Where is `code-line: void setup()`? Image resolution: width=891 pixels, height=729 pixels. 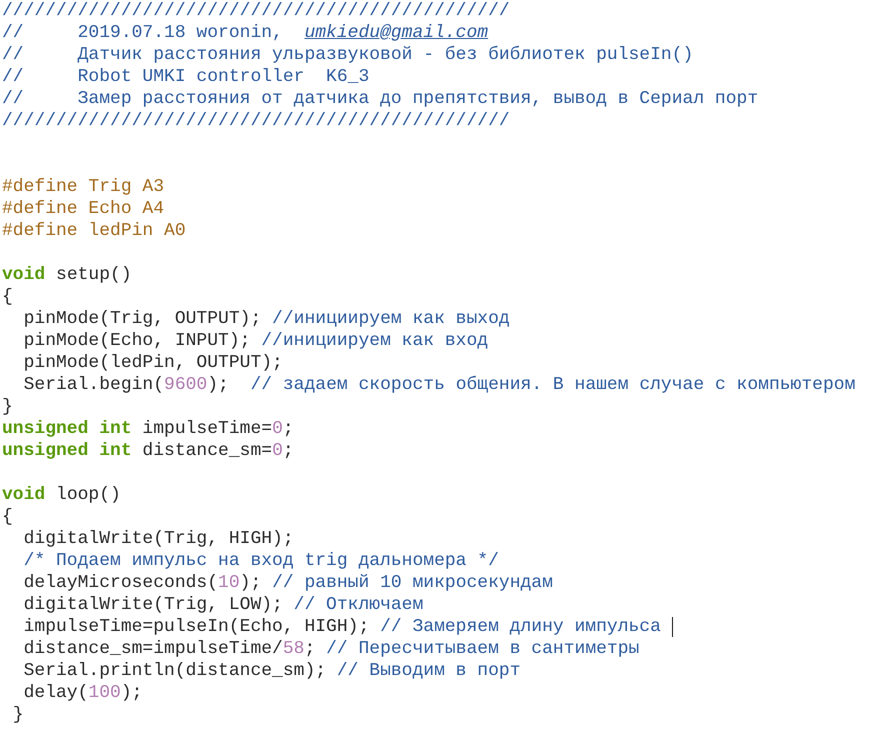
code-line: void setup() is located at coordinates (67, 275).